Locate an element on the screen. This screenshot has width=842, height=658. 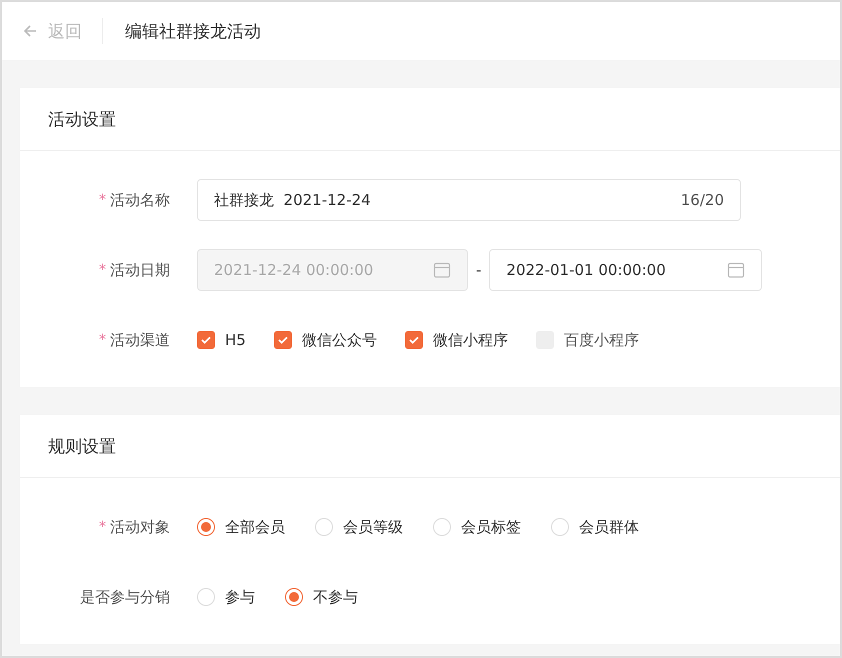
date-input: 2022-01-01 00:00:00 is located at coordinates (625, 270).